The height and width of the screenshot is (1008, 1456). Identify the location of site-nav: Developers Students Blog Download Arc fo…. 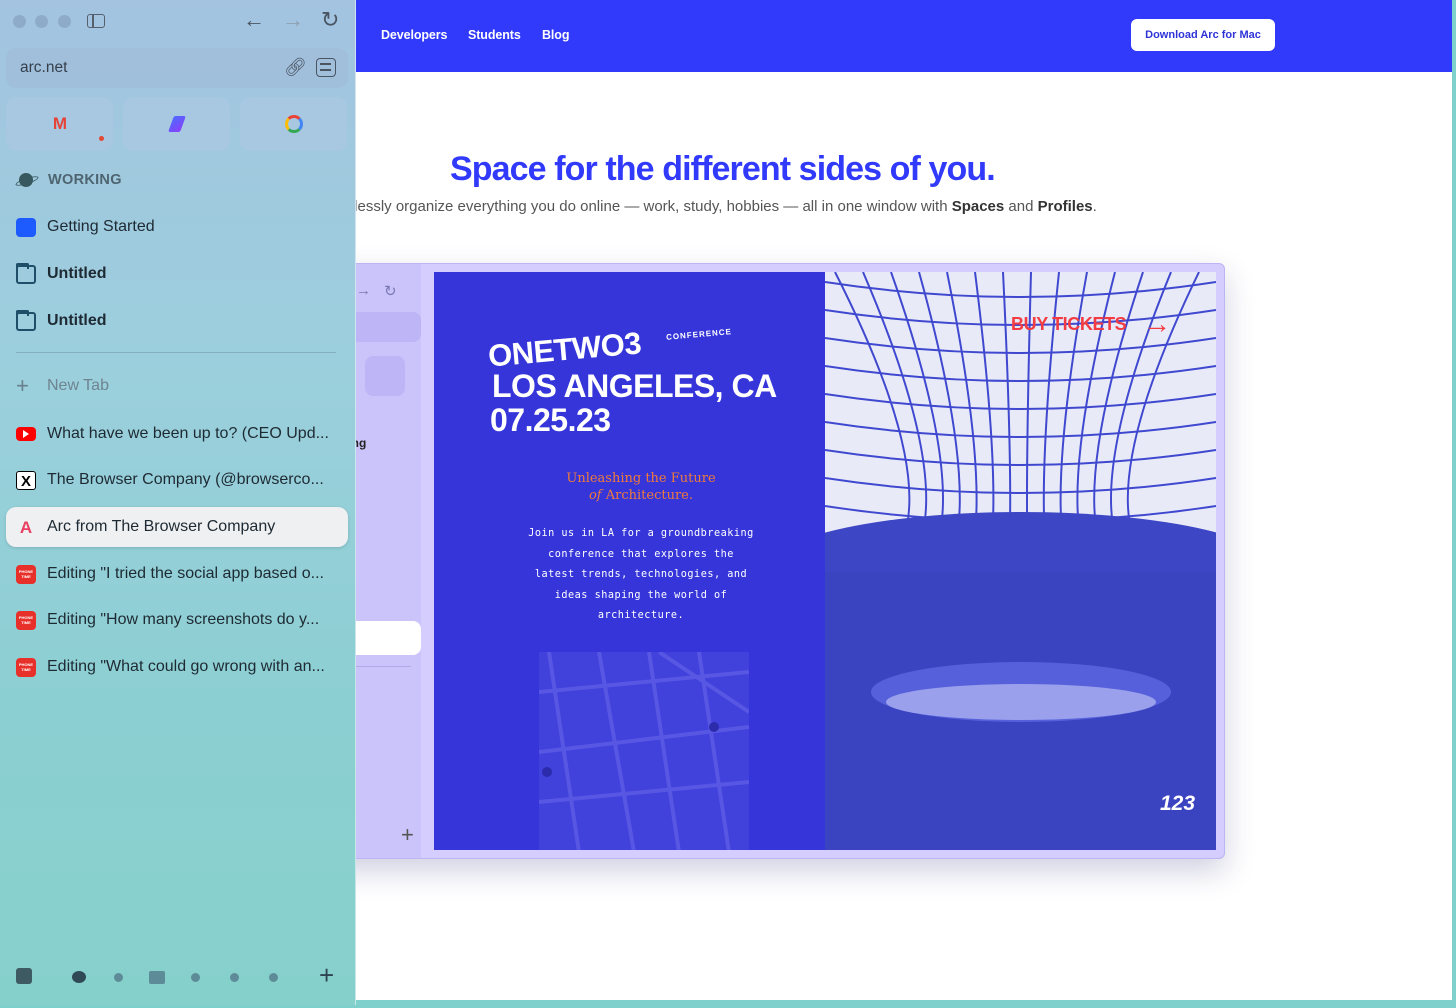
(891, 36).